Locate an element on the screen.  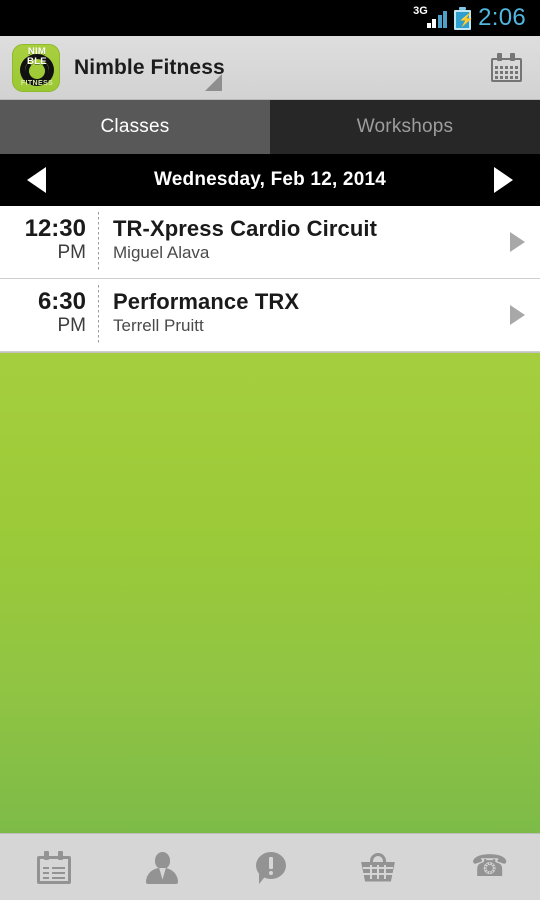
current-date-label: Wednesday, Feb 12, 2014 is located at coordinates (269, 179).